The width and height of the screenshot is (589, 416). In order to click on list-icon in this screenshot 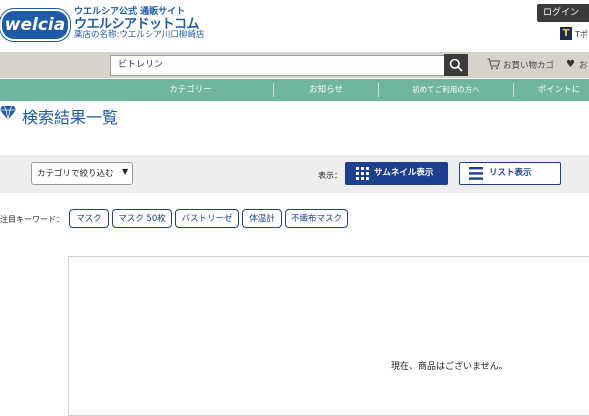, I will do `click(476, 173)`.